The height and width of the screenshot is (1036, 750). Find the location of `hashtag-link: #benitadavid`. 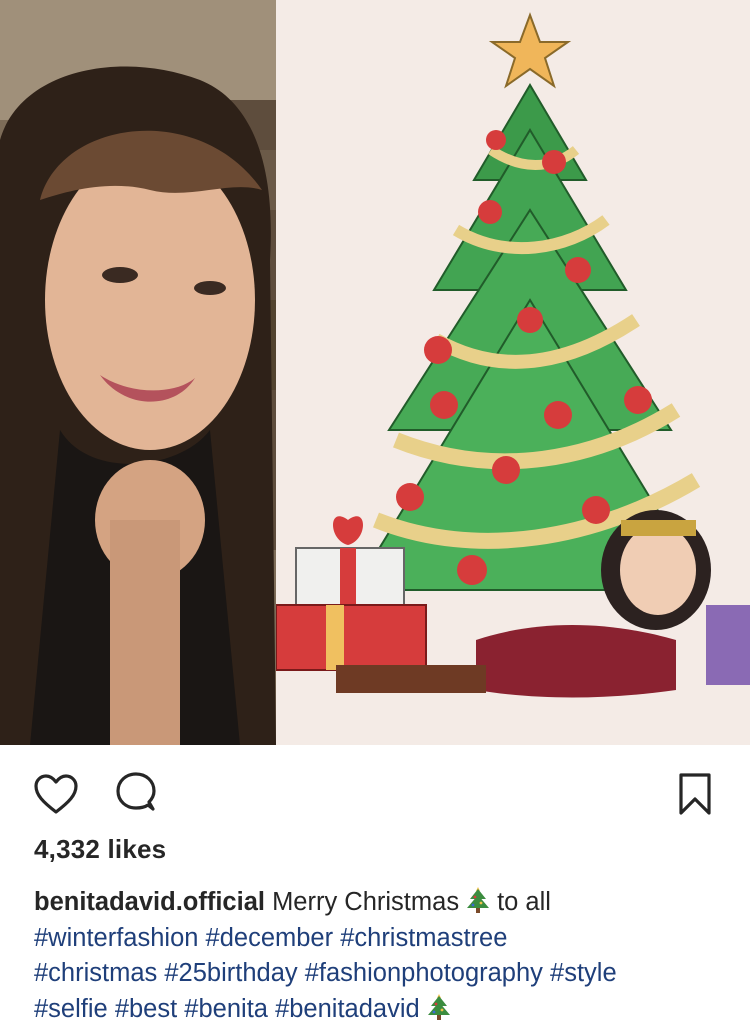

hashtag-link: #benitadavid is located at coordinates (347, 1009).